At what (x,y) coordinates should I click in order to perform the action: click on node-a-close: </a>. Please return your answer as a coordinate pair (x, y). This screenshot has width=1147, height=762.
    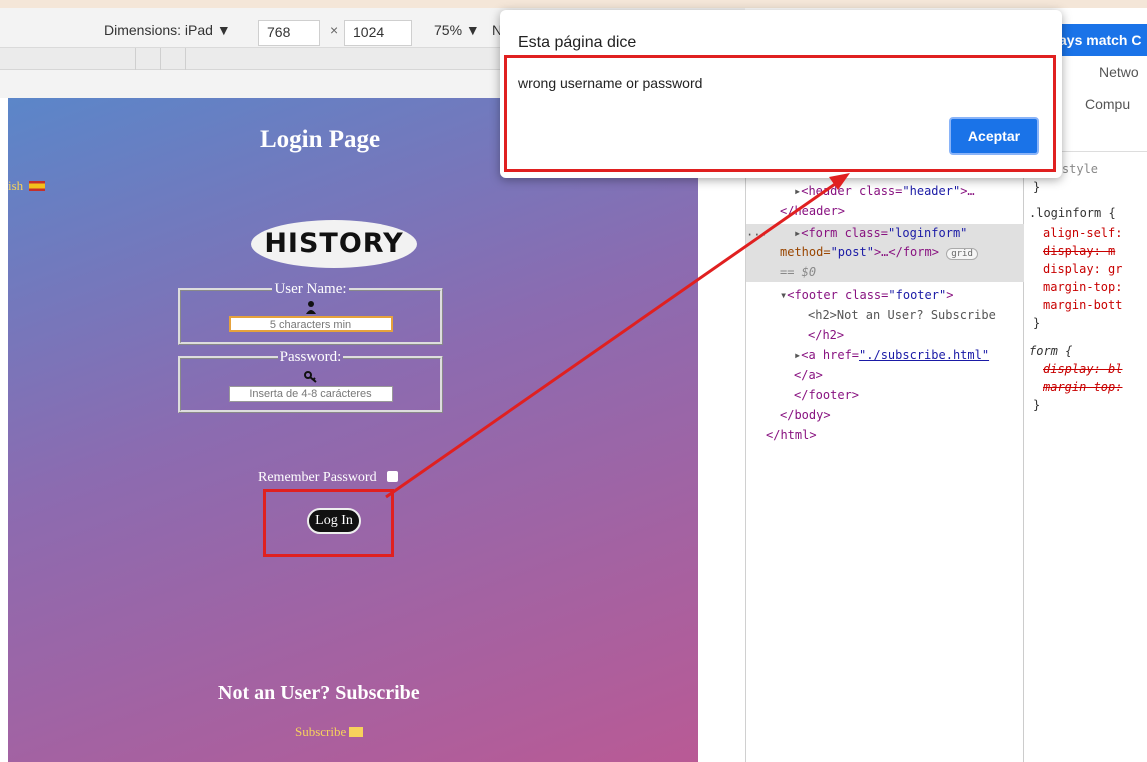
    Looking at the image, I should click on (808, 375).